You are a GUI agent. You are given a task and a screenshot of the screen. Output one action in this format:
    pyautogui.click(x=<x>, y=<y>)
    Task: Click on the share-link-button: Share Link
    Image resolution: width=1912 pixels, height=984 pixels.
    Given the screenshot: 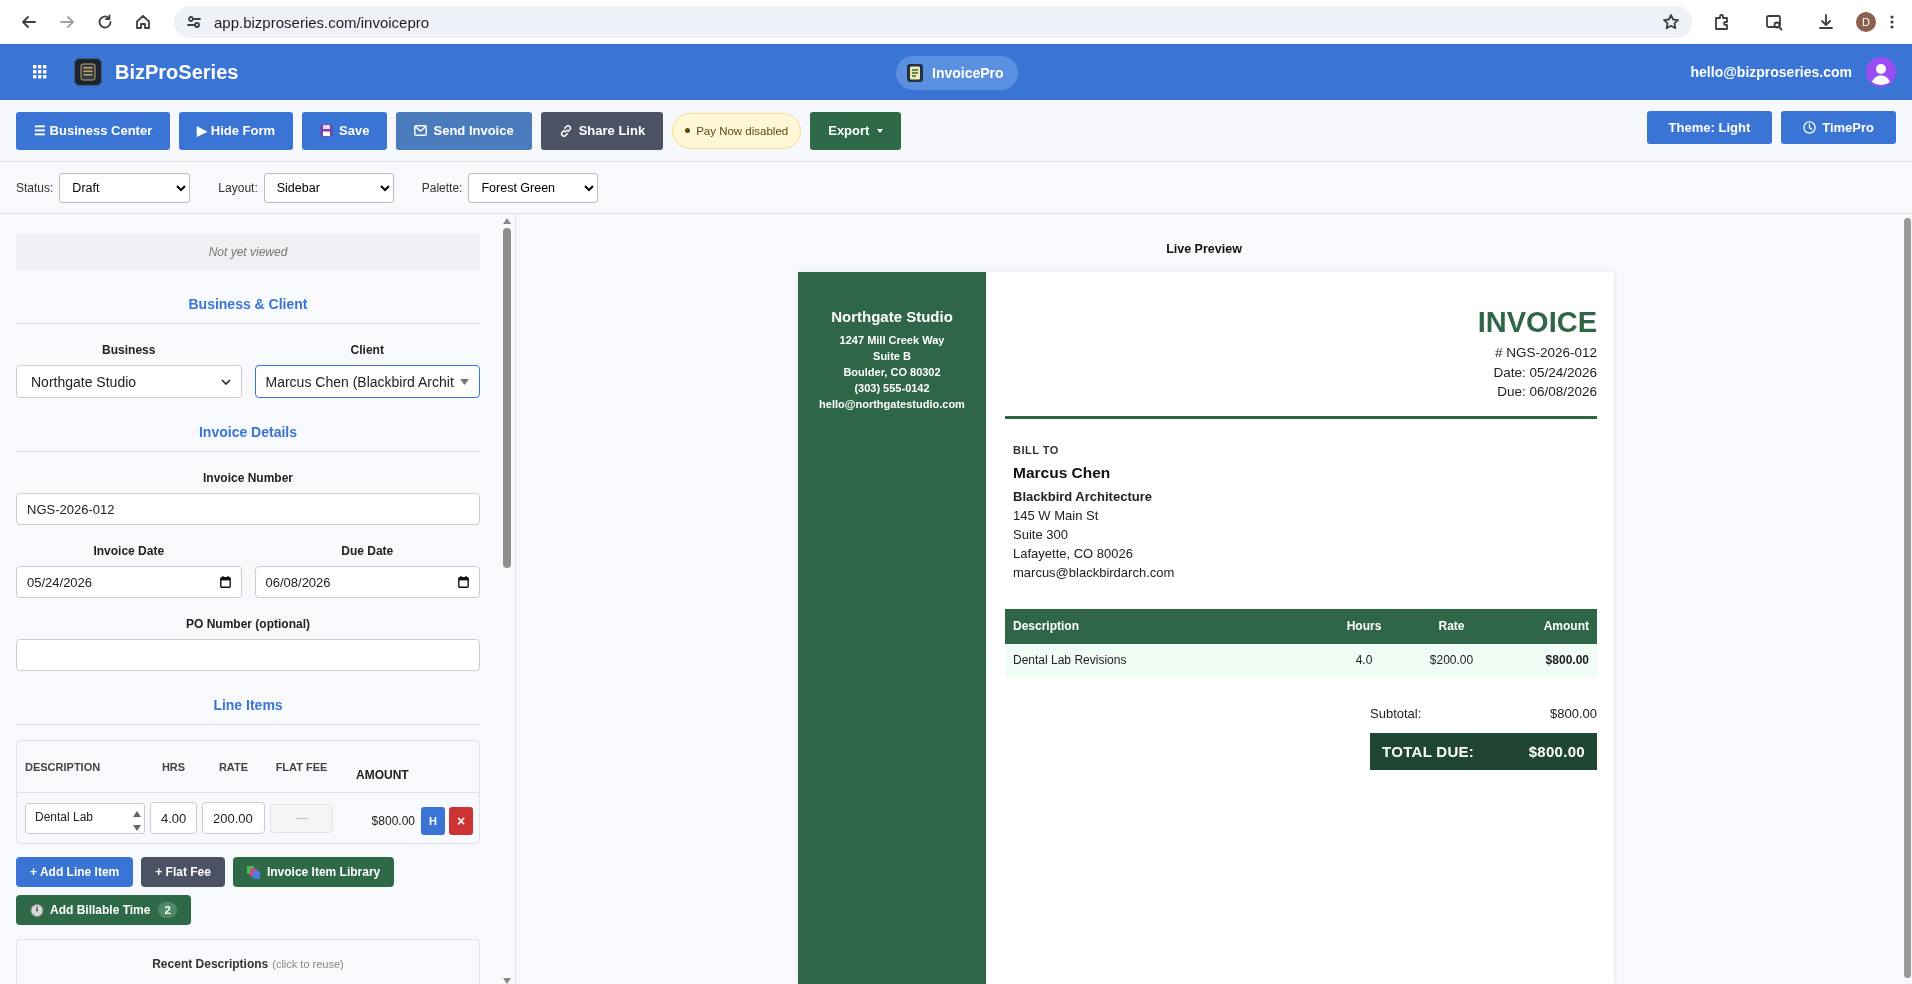 What is the action you would take?
    pyautogui.click(x=602, y=130)
    